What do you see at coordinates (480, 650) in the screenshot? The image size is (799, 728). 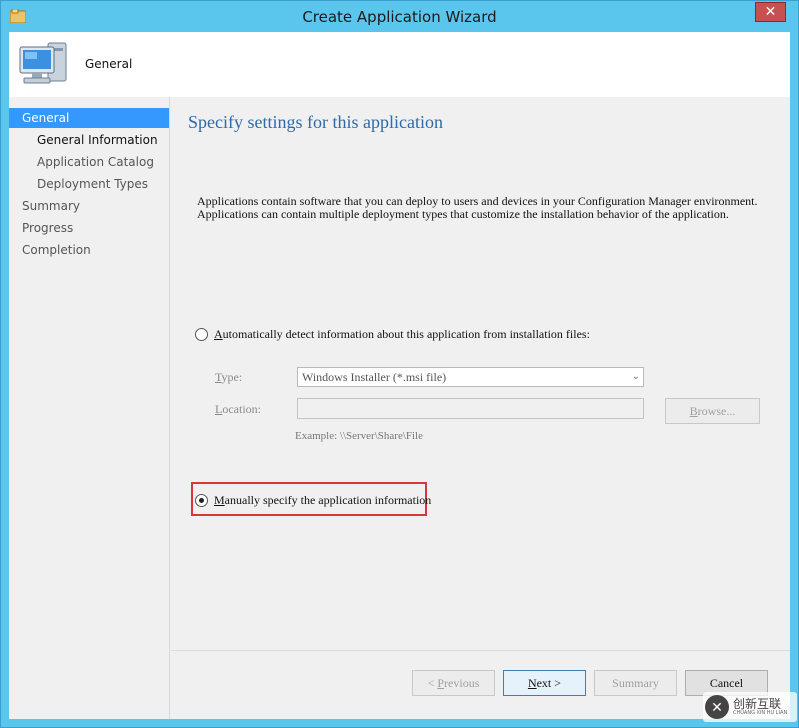 I see `footer-divider` at bounding box center [480, 650].